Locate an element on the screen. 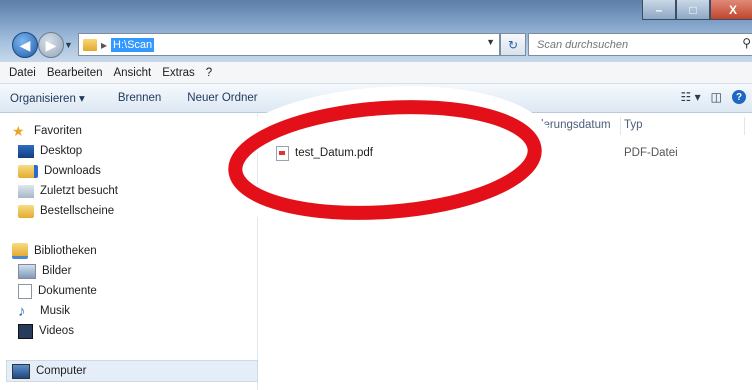  sidebar-item-libraries: Bibliotheken is located at coordinates (54, 251).